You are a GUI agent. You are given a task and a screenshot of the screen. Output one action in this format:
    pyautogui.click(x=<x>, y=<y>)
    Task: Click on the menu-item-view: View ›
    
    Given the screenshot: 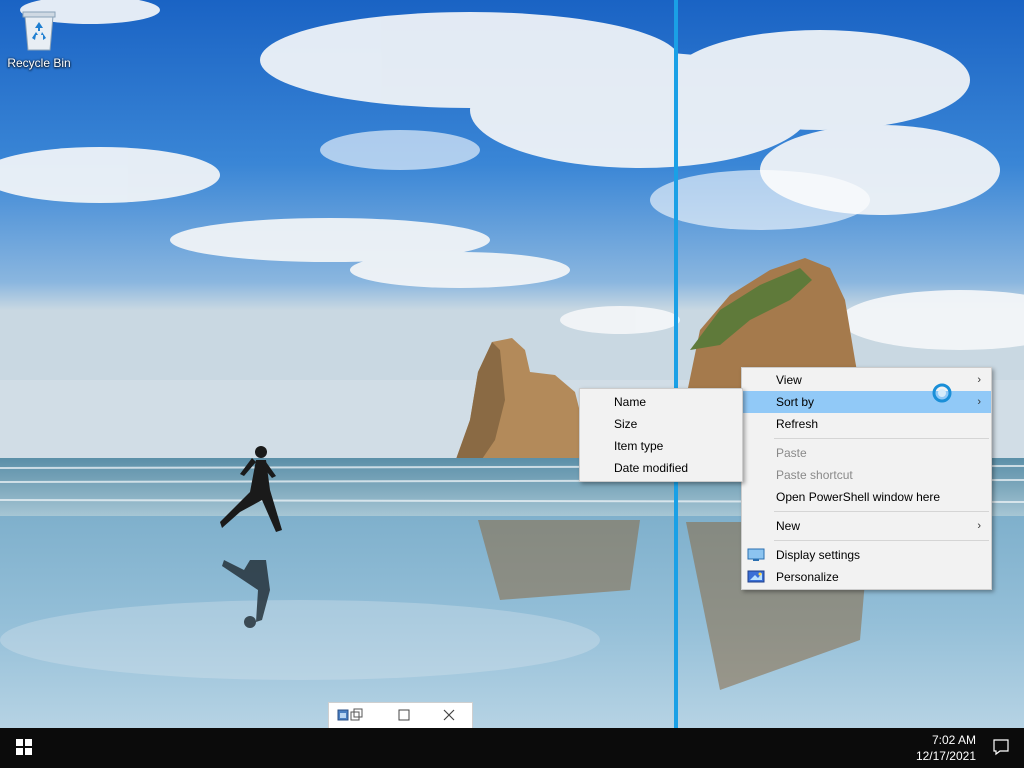 What is the action you would take?
    pyautogui.click(x=866, y=380)
    